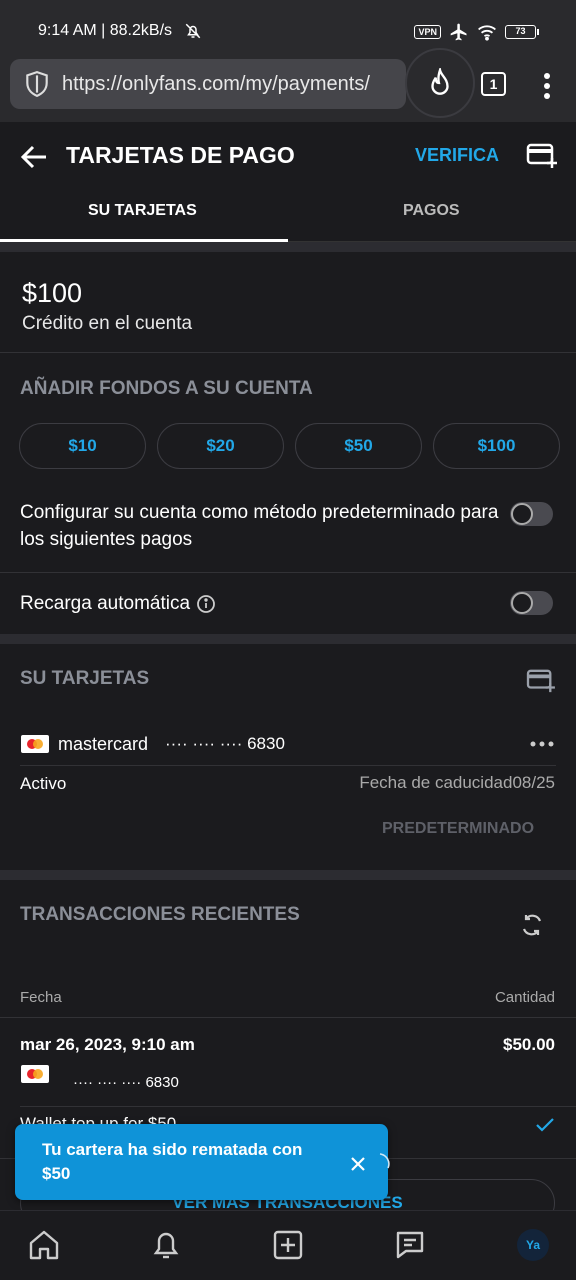 Image resolution: width=576 pixels, height=1280 pixels. I want to click on amount-button-50: $50, so click(358, 446).